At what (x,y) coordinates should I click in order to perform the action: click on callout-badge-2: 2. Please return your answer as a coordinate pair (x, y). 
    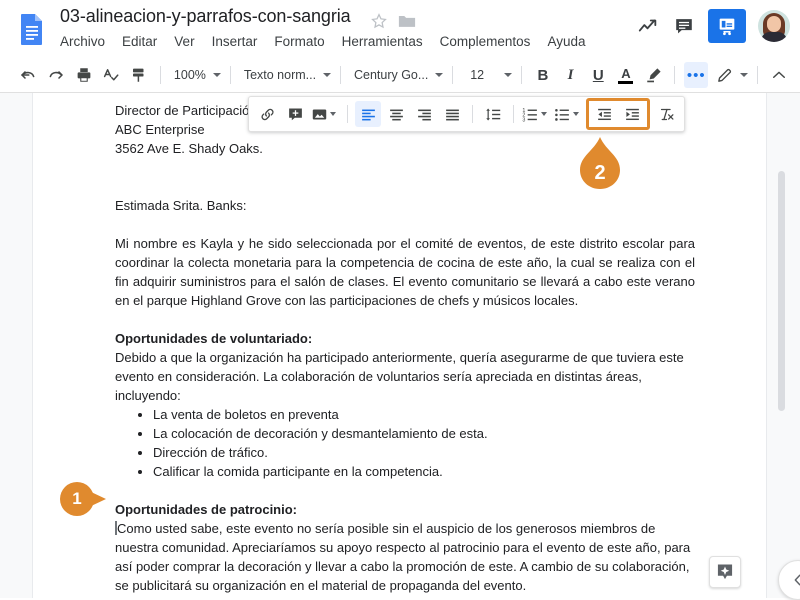
    Looking at the image, I should click on (600, 163).